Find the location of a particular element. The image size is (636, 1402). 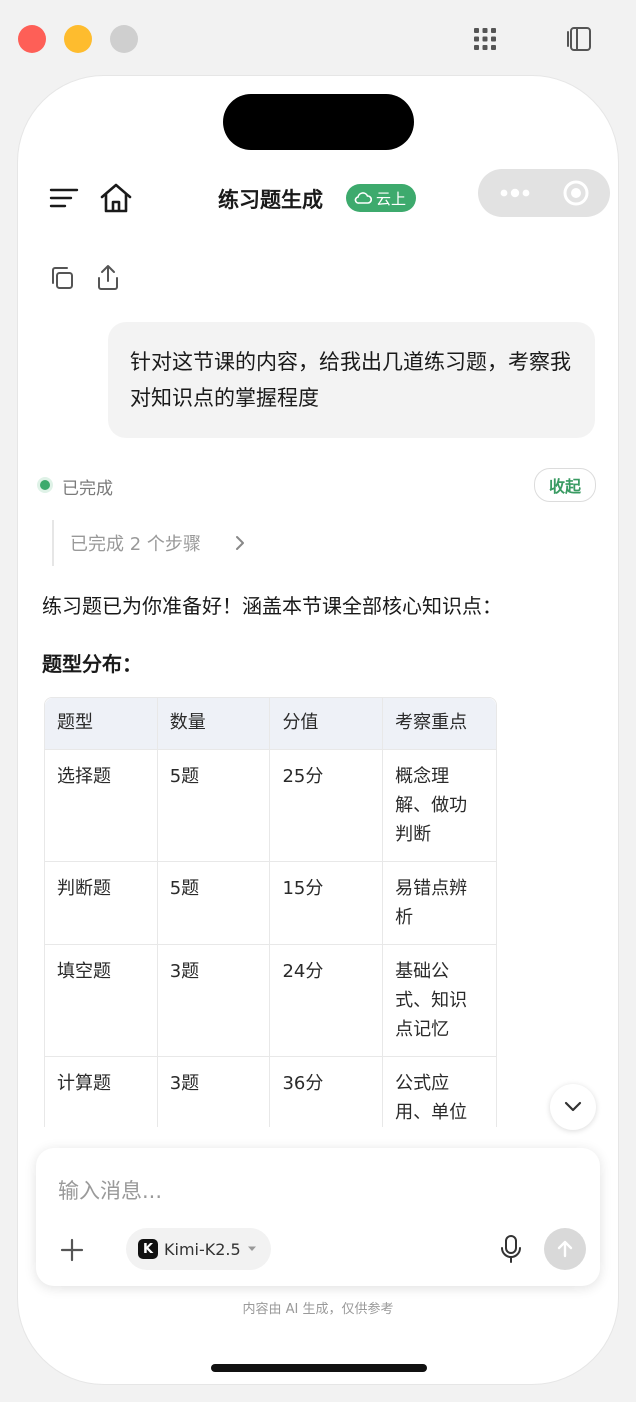

steps-summary: 已完成 2 个步骤 is located at coordinates (203, 543).